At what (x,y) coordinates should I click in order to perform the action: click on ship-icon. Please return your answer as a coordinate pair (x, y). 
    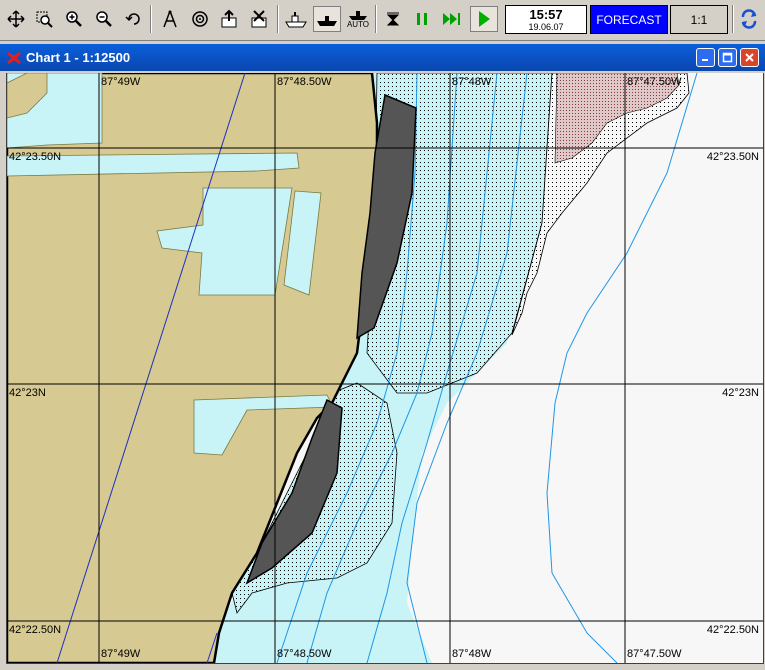
    Looking at the image, I should click on (296, 19).